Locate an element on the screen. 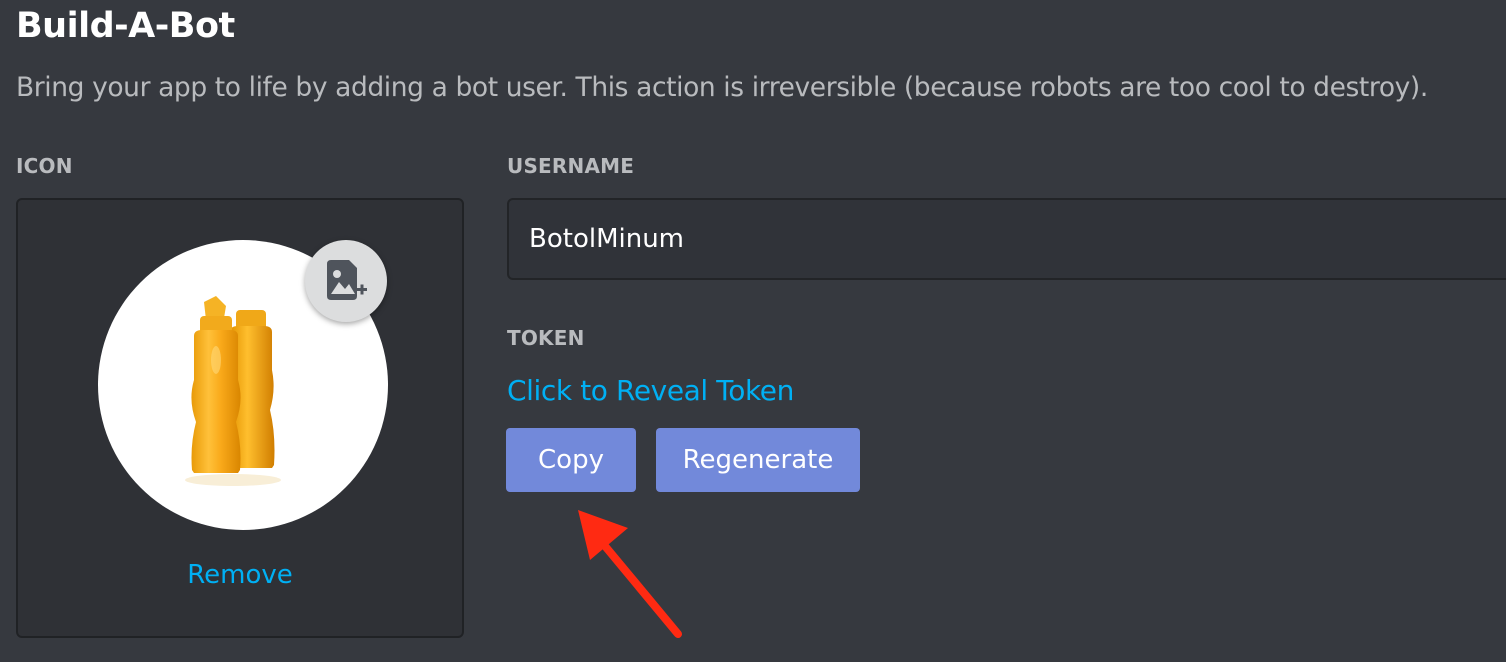  upload-image-button is located at coordinates (346, 281).